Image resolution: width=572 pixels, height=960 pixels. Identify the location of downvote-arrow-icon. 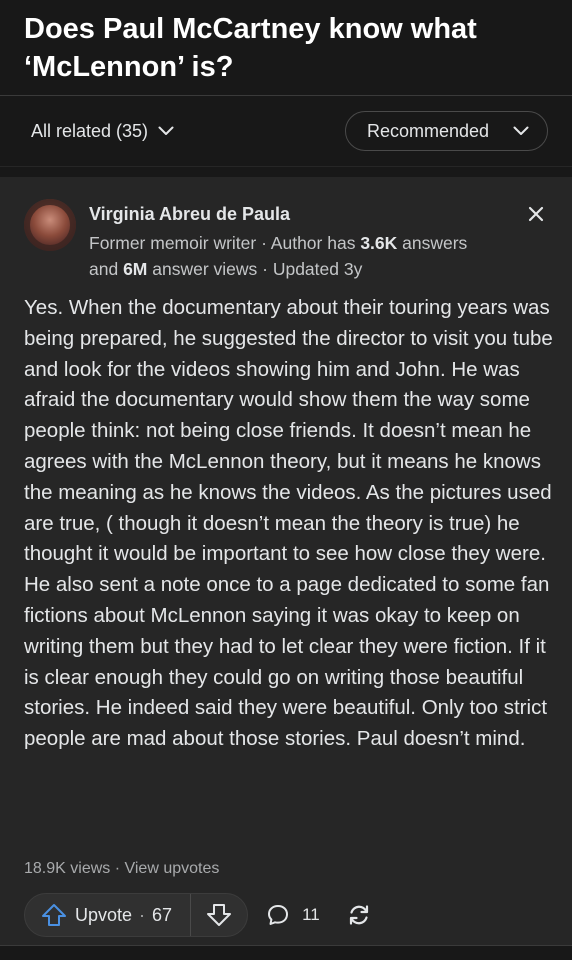
(219, 915).